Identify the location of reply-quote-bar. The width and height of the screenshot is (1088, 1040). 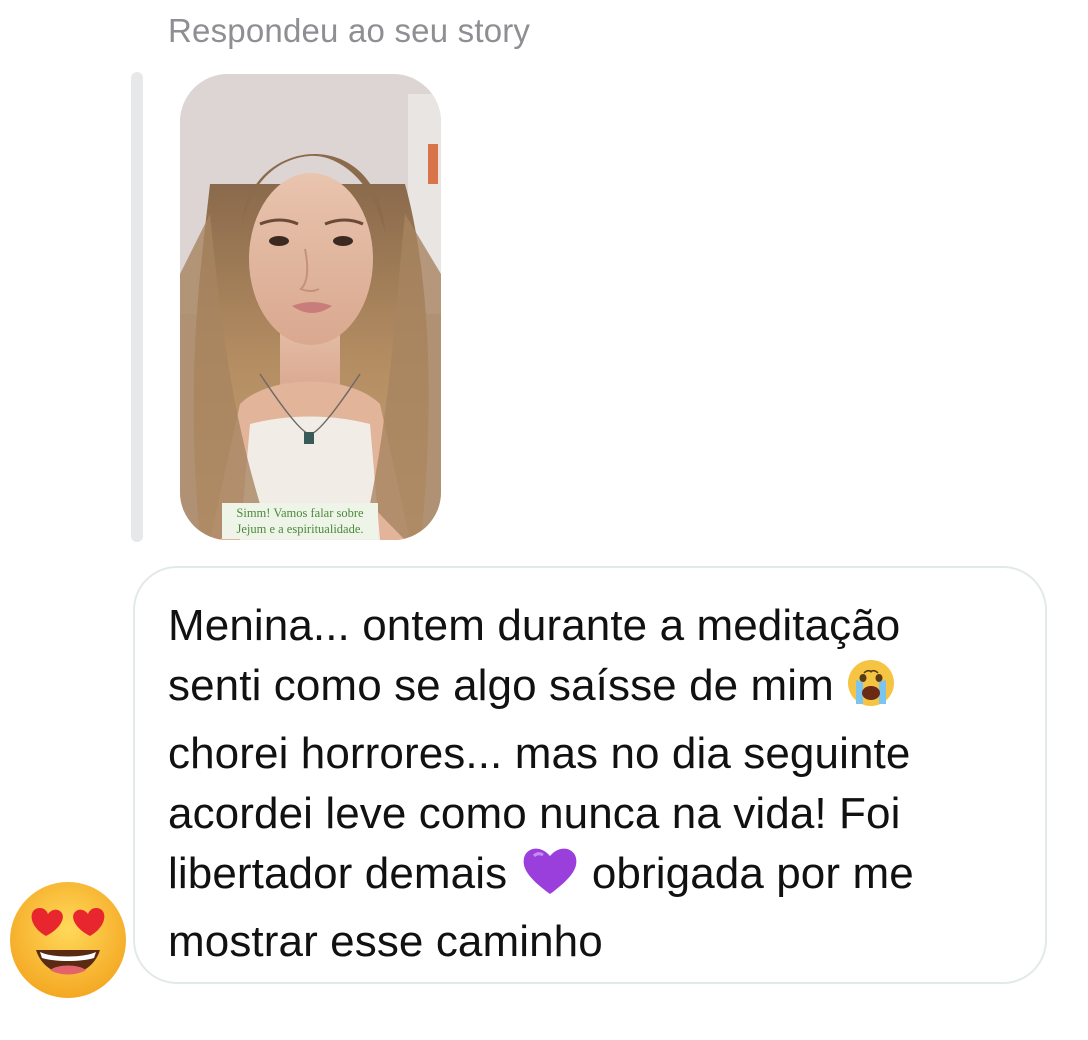
(137, 307).